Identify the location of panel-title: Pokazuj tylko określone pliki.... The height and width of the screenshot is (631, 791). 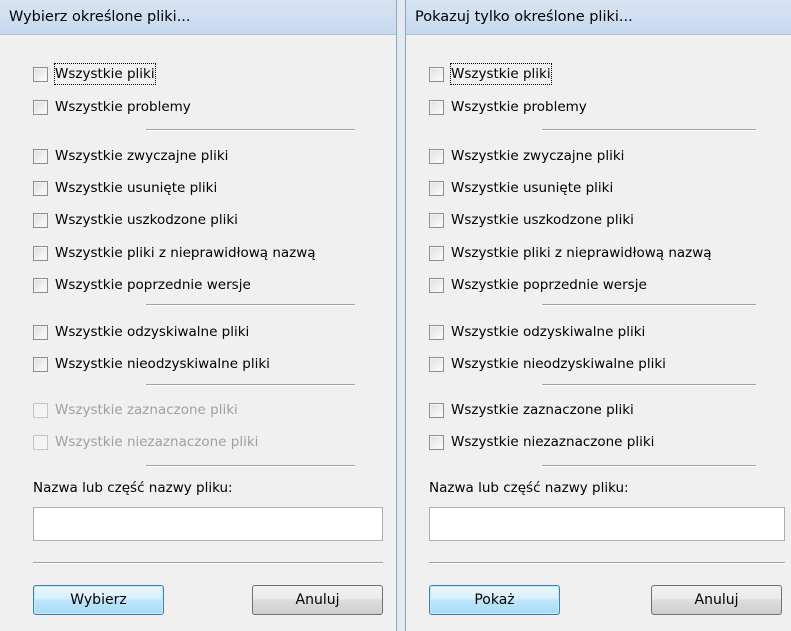
(598, 17).